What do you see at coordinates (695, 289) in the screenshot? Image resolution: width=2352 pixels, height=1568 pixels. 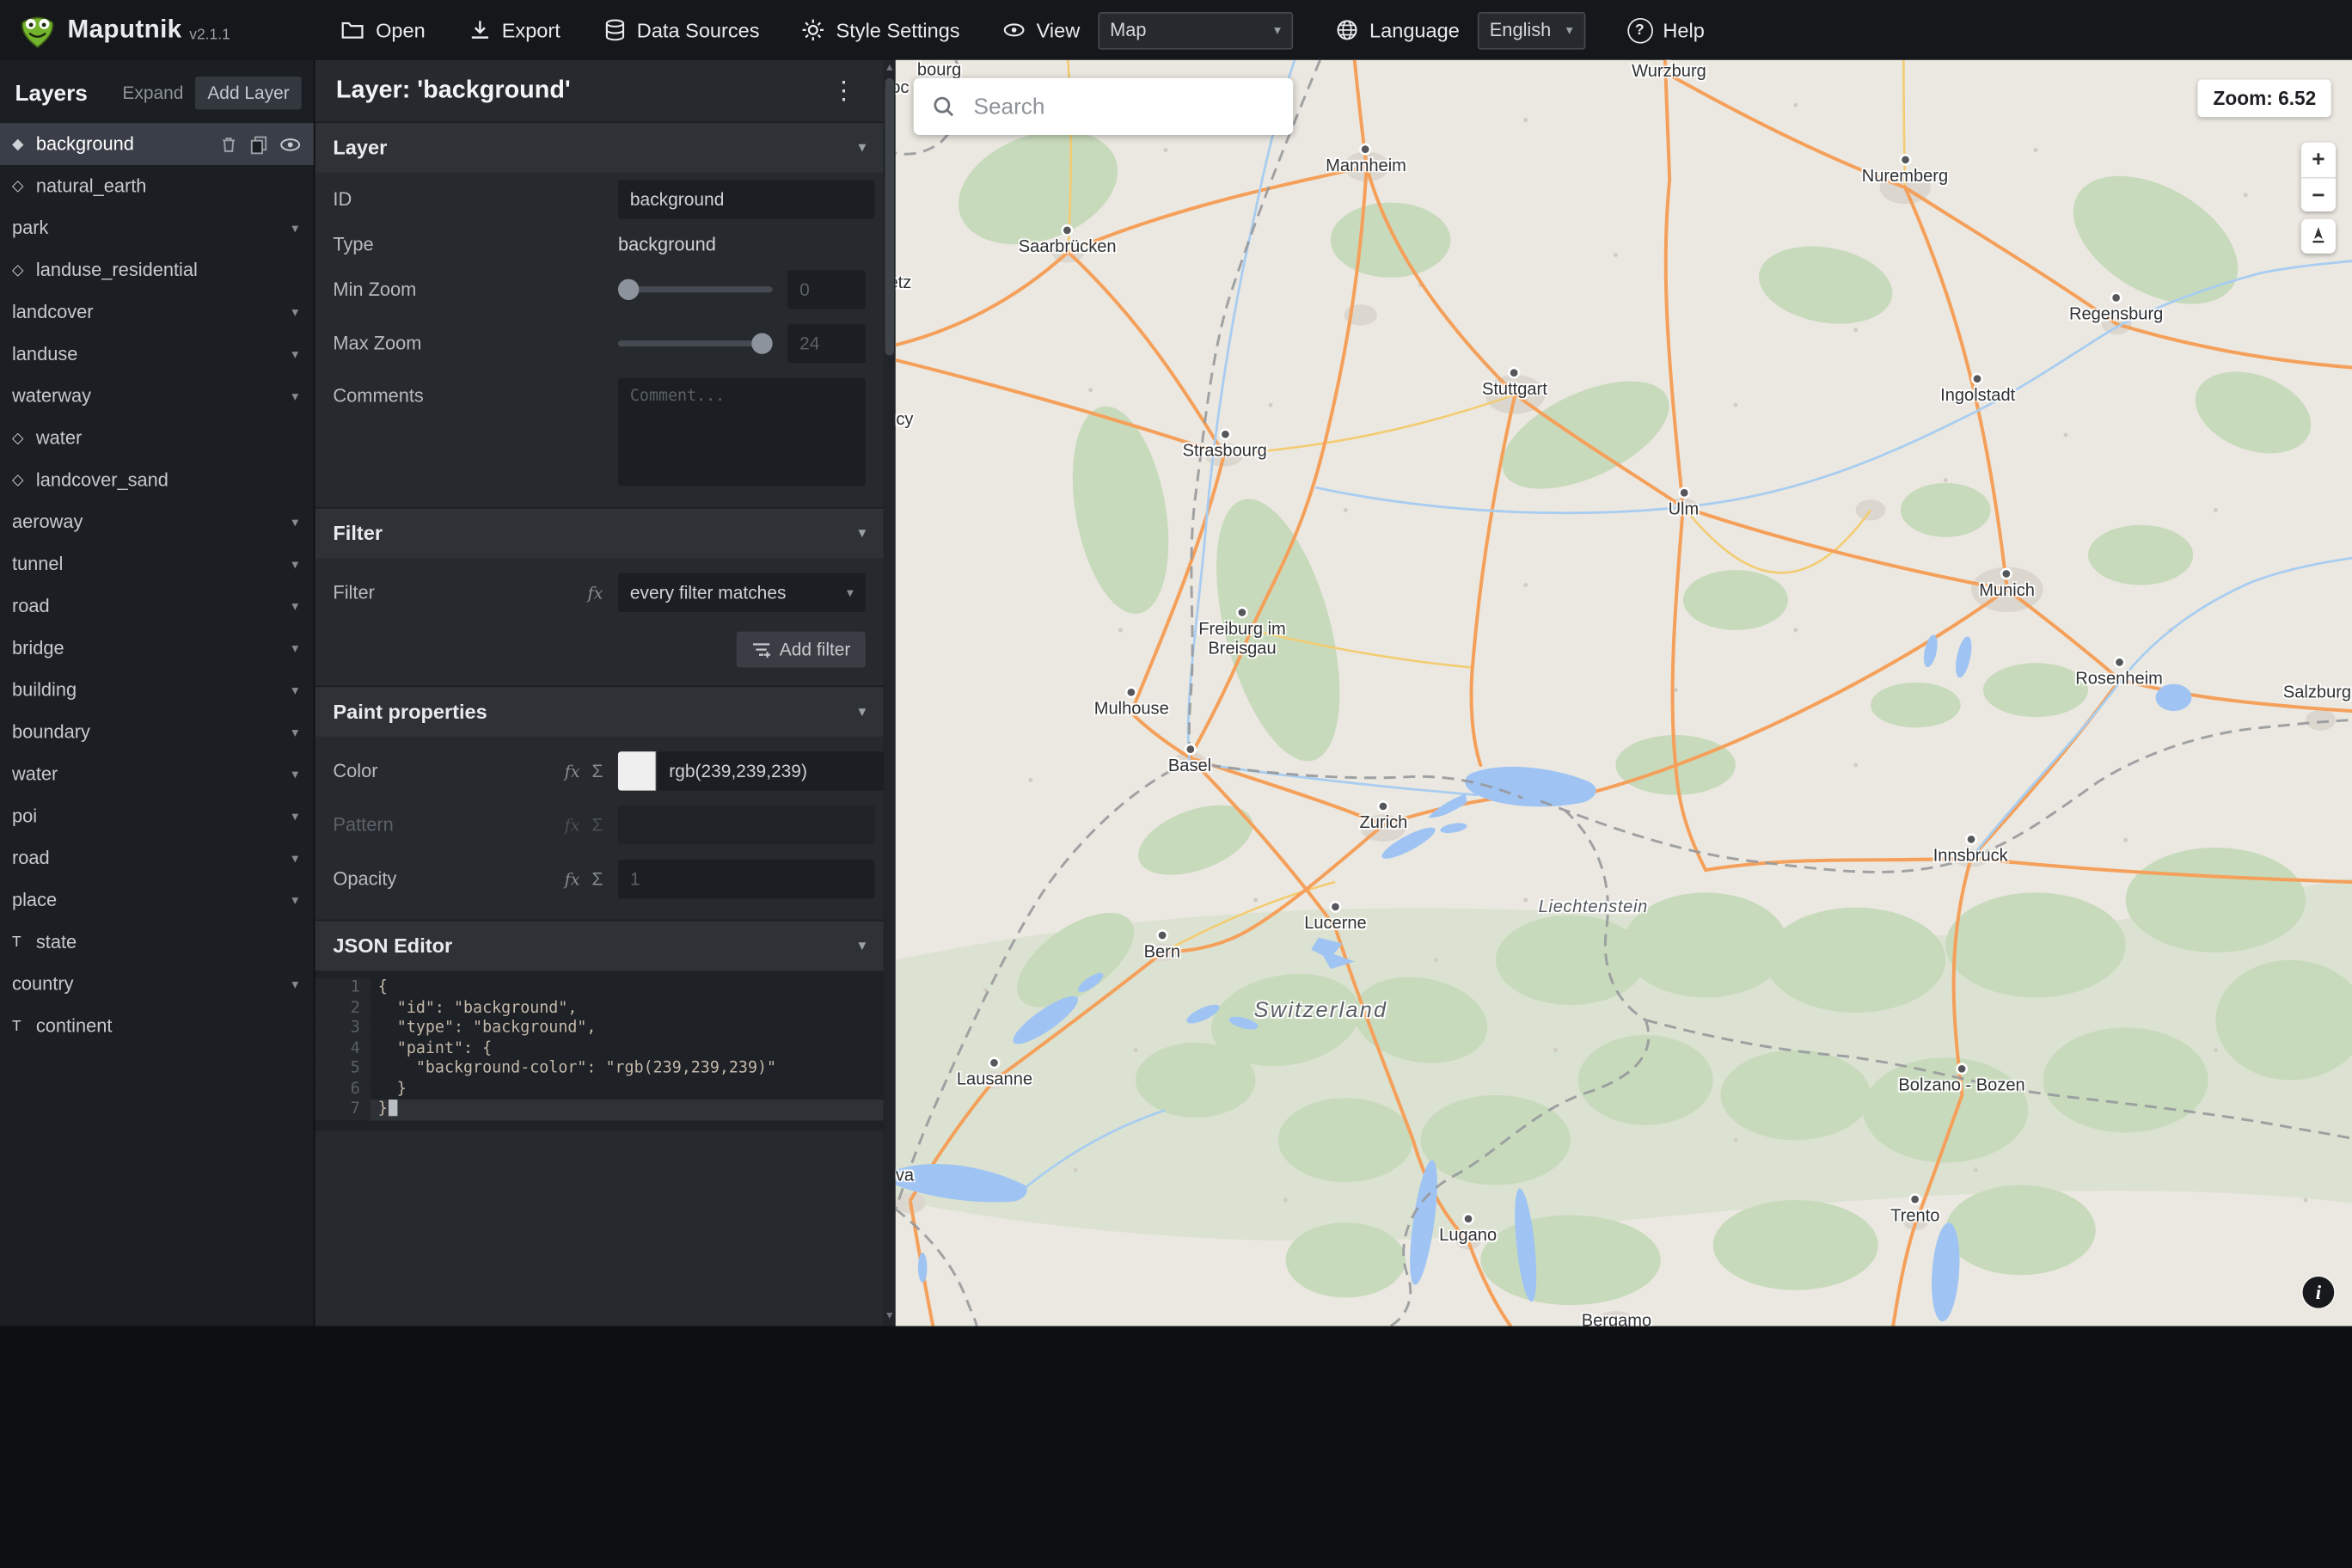 I see `min-zoom-slider` at bounding box center [695, 289].